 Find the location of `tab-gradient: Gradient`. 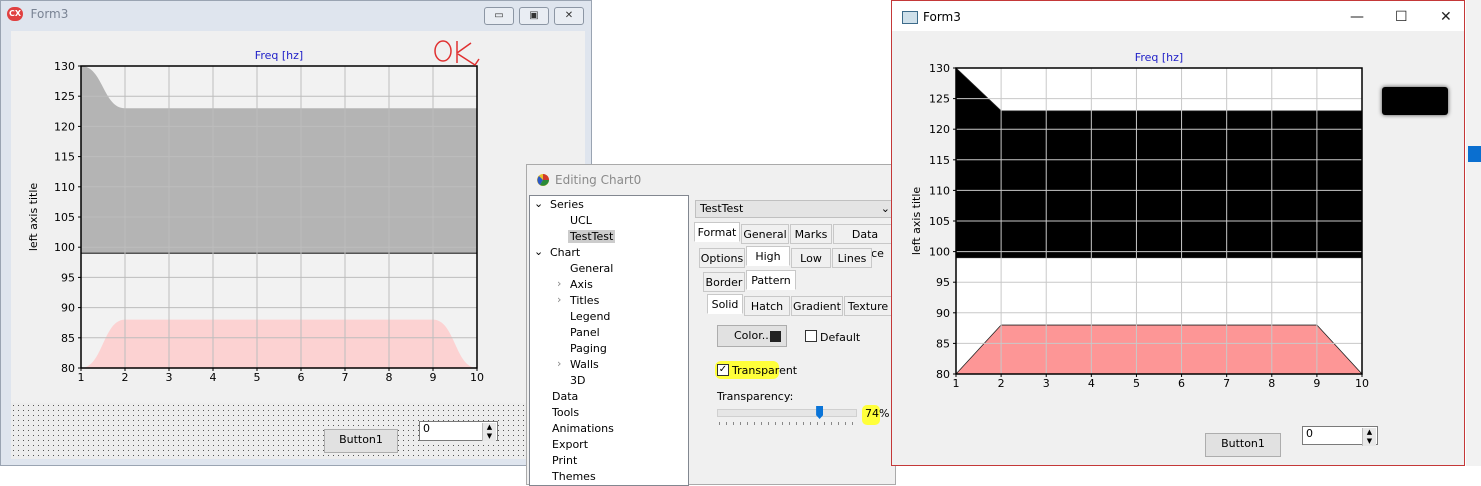

tab-gradient: Gradient is located at coordinates (817, 306).